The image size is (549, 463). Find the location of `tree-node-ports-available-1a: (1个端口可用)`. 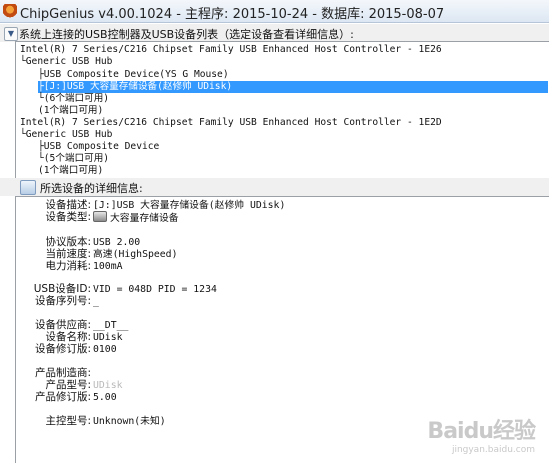

tree-node-ports-available-1a: (1个端口可用) is located at coordinates (70, 111).